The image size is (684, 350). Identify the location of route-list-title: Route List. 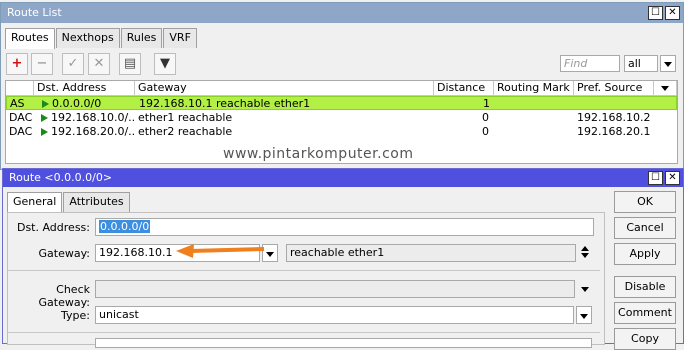
(34, 12).